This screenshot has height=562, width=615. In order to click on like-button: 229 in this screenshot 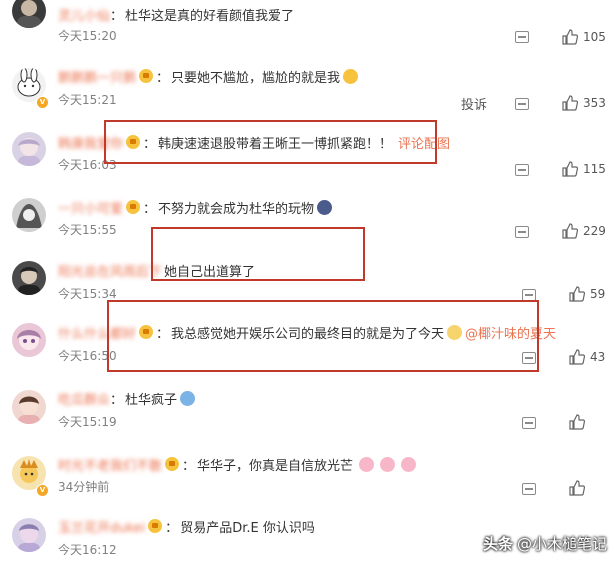, I will do `click(584, 231)`.